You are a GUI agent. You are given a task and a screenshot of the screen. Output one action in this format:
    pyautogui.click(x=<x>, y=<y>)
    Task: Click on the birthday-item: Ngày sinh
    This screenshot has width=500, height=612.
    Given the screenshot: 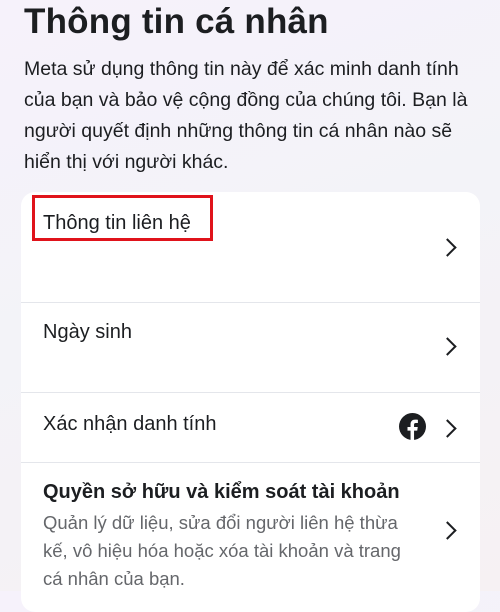 What is the action you would take?
    pyautogui.click(x=250, y=347)
    